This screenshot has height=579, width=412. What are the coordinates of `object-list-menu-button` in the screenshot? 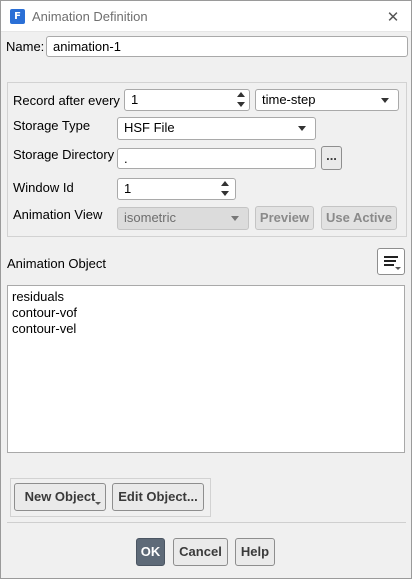 It's located at (391, 261).